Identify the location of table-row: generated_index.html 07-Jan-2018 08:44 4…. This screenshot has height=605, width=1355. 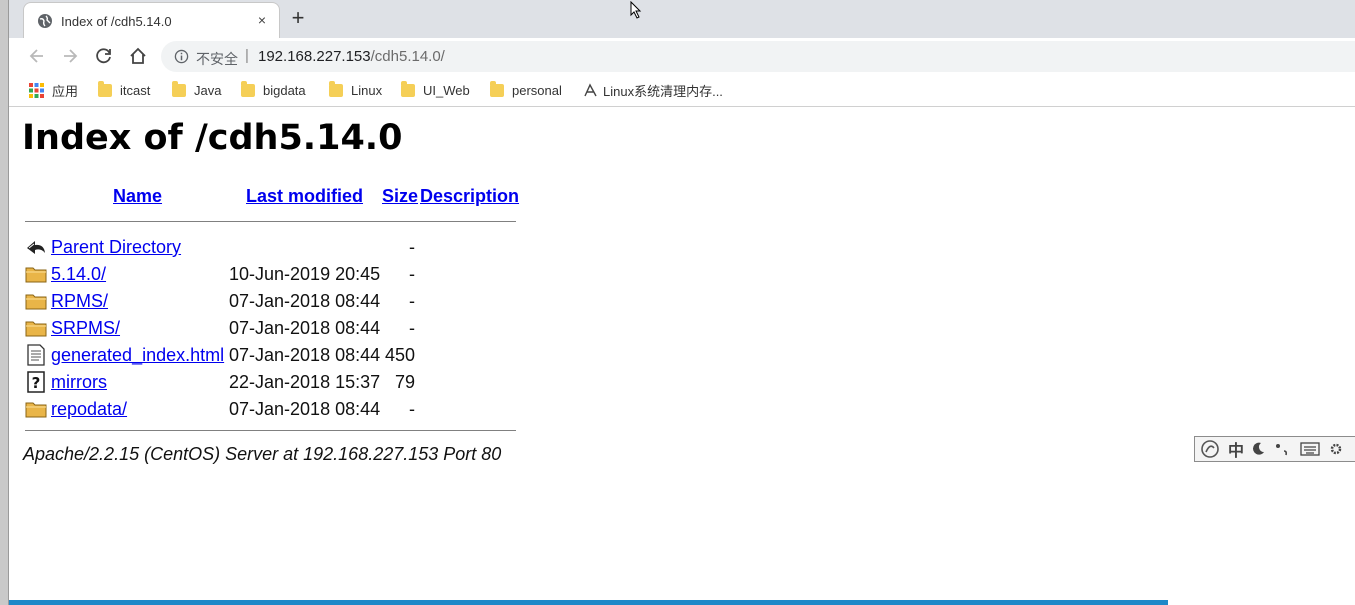
(269, 356).